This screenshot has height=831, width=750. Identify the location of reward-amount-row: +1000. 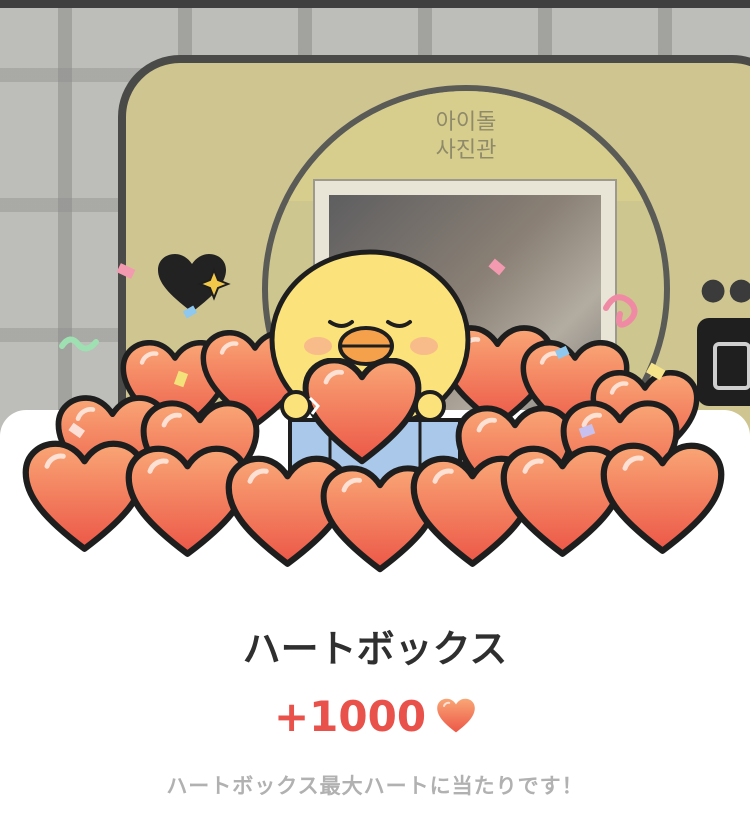
(375, 718).